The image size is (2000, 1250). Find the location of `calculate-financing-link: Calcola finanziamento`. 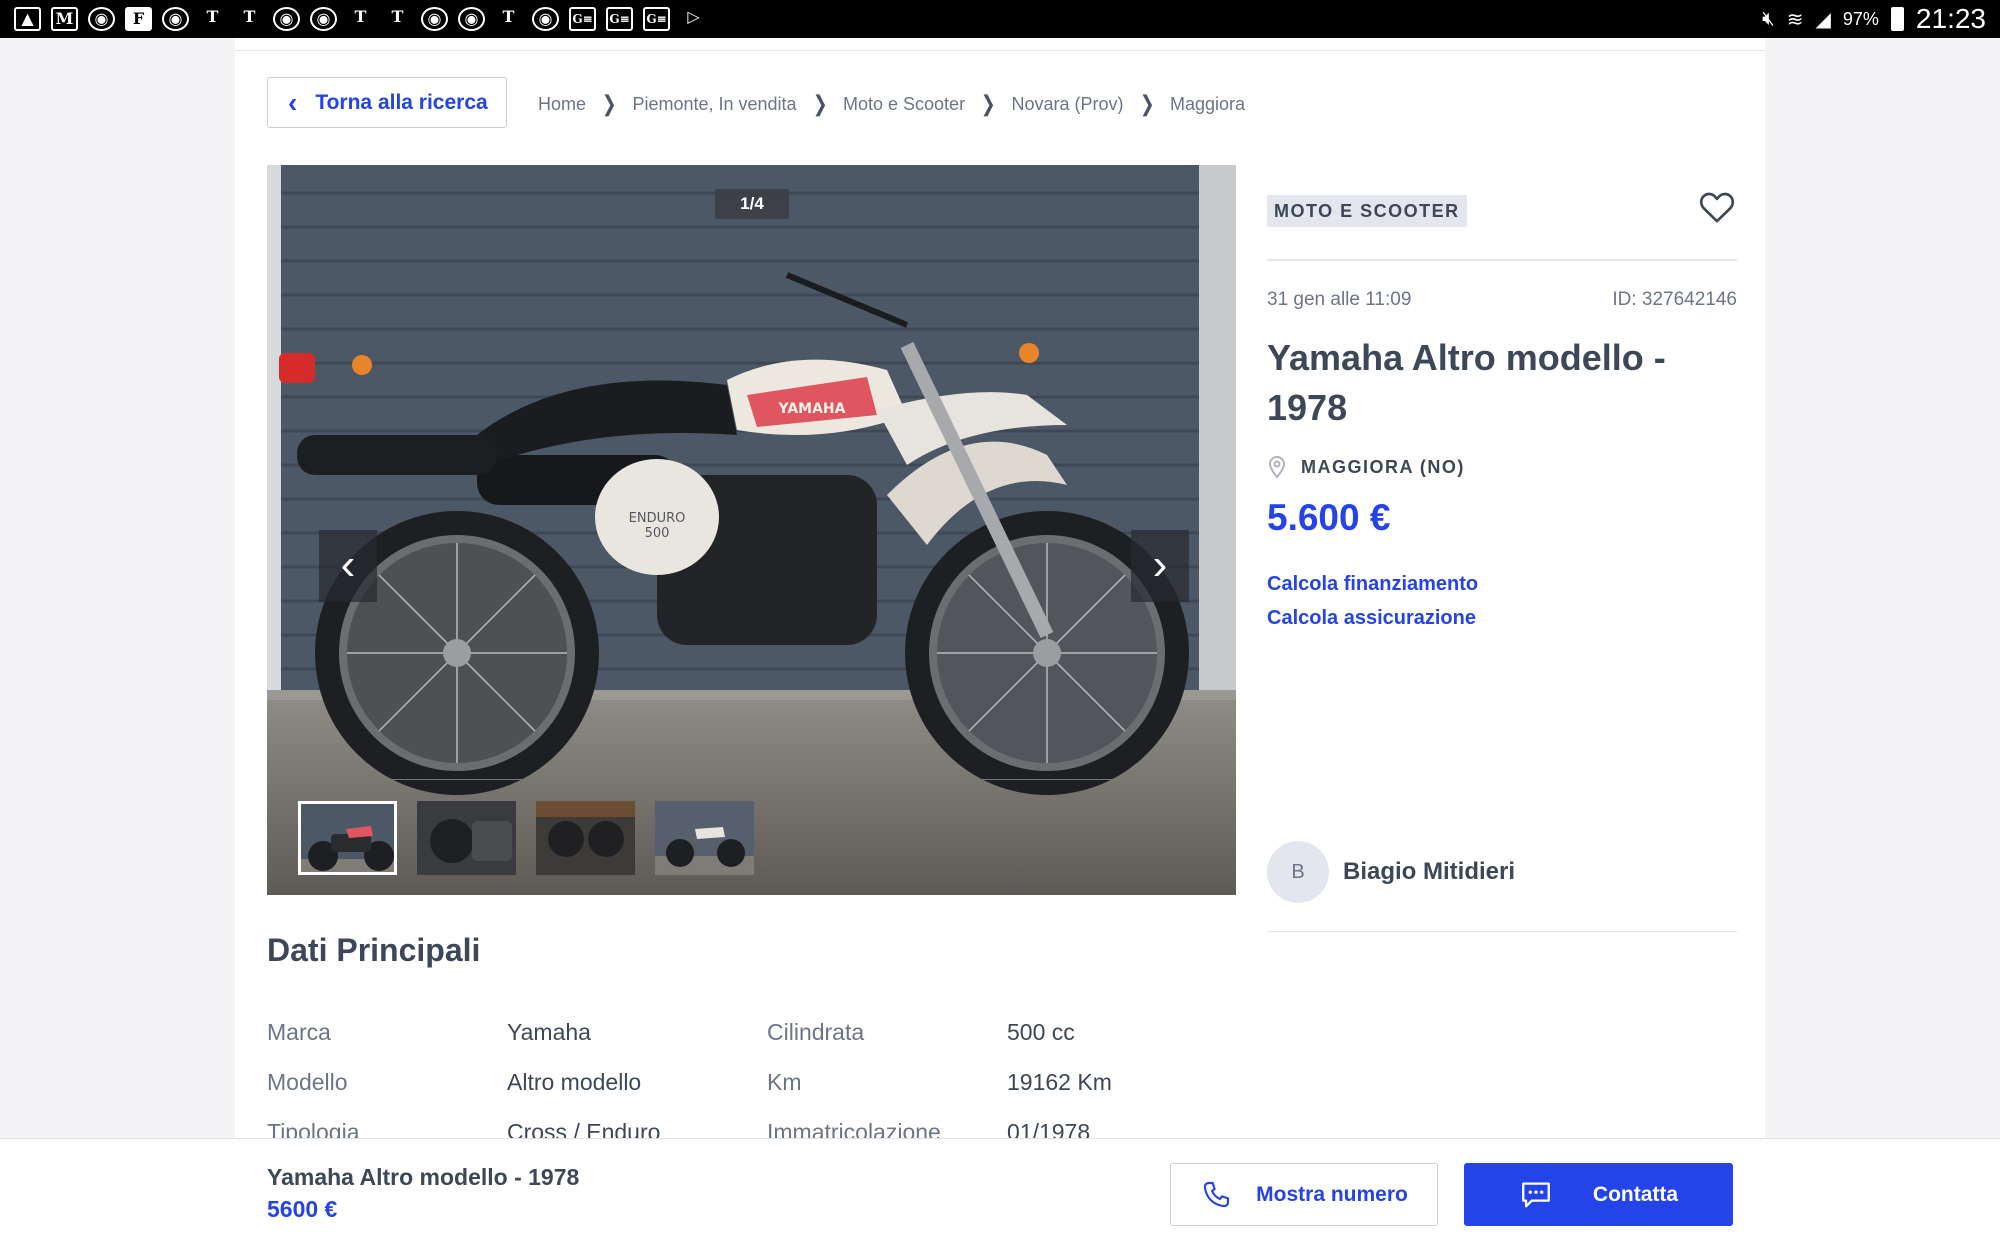

calculate-financing-link: Calcola finanziamento is located at coordinates (1372, 584).